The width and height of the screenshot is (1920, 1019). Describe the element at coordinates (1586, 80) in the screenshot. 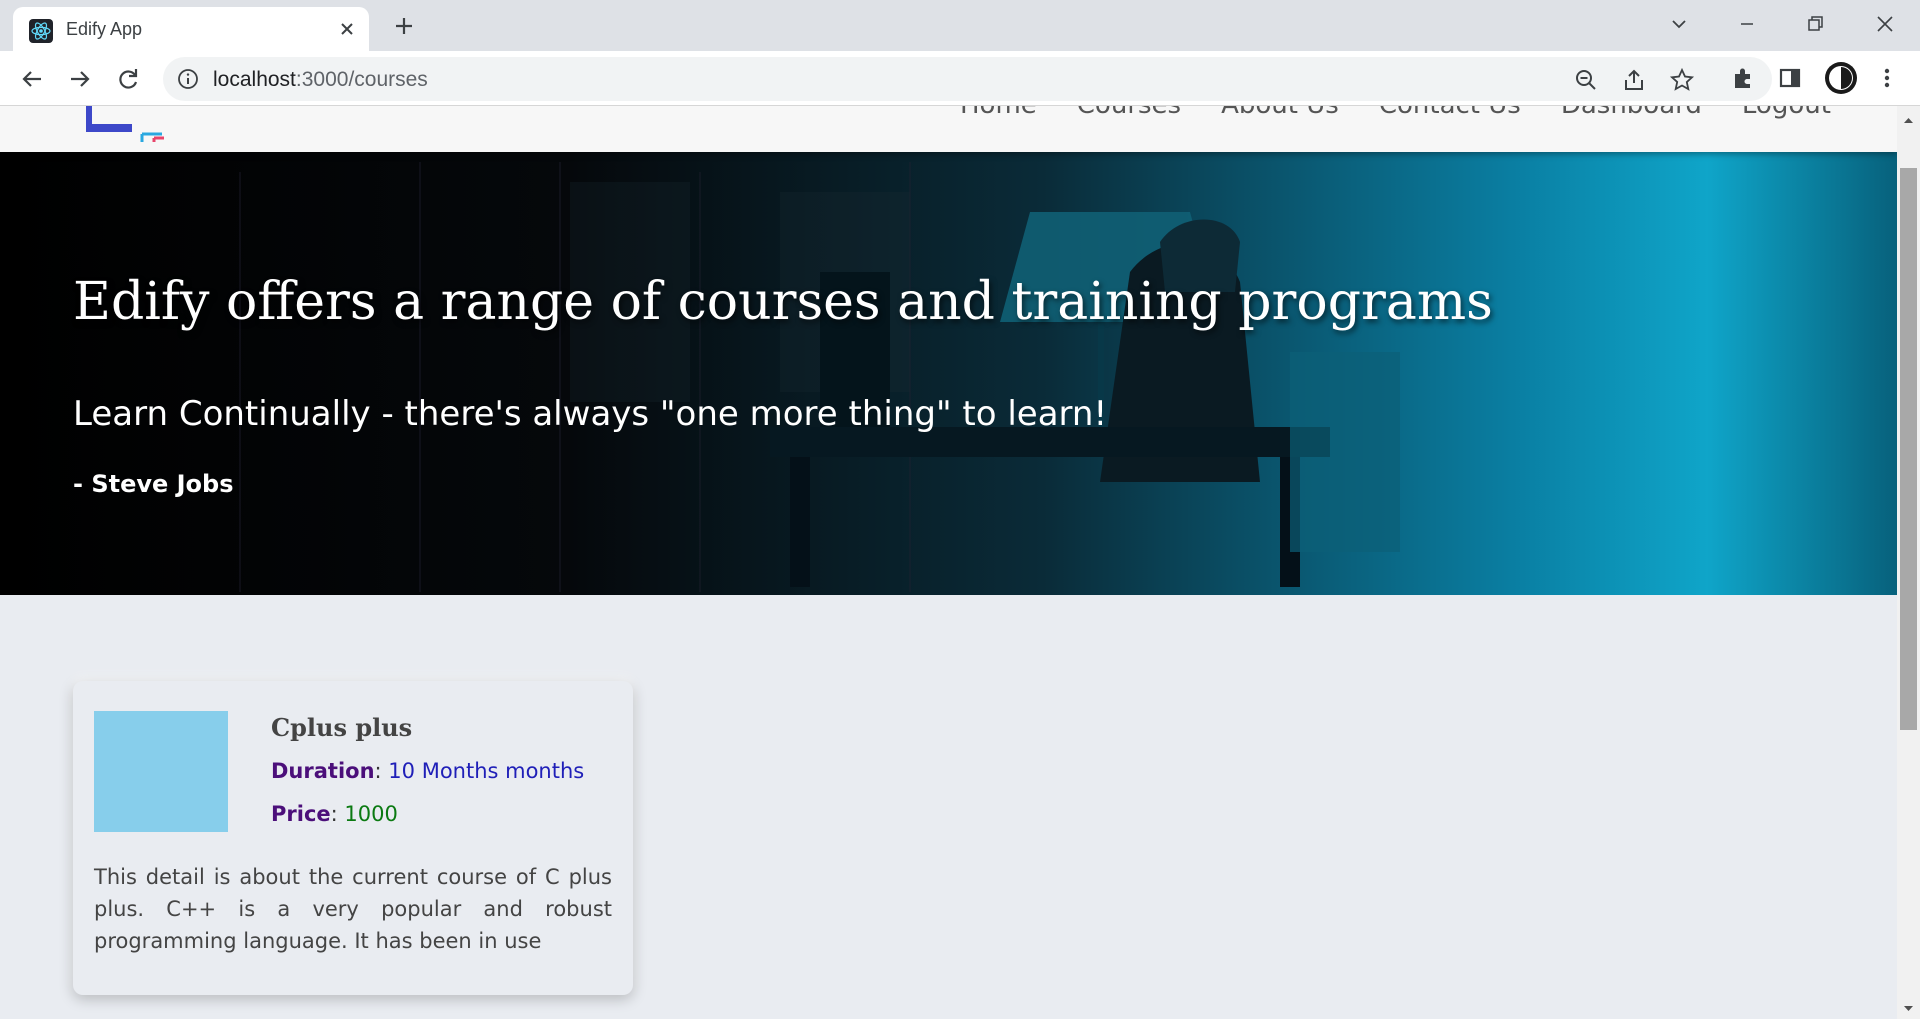

I see `zoom-out-icon` at that location.